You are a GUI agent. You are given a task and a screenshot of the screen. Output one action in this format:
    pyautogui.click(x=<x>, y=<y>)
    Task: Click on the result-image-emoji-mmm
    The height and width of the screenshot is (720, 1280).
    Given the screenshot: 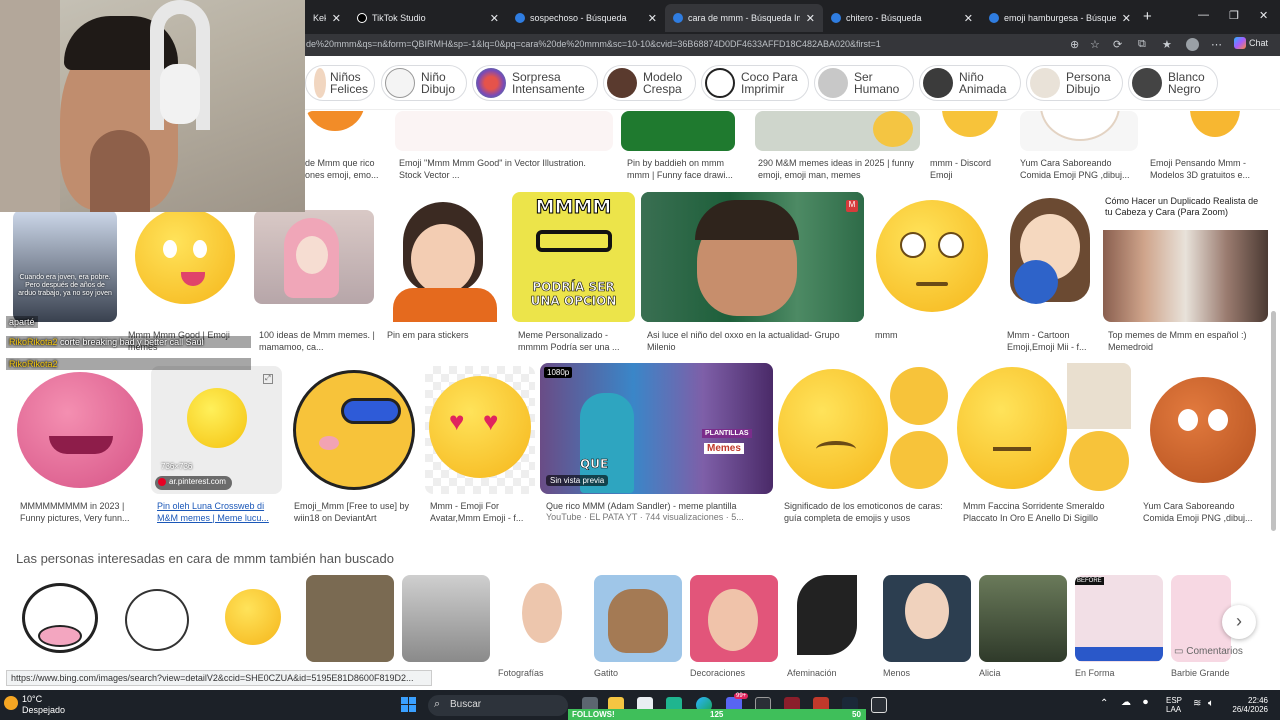 What is the action you would take?
    pyautogui.click(x=354, y=430)
    